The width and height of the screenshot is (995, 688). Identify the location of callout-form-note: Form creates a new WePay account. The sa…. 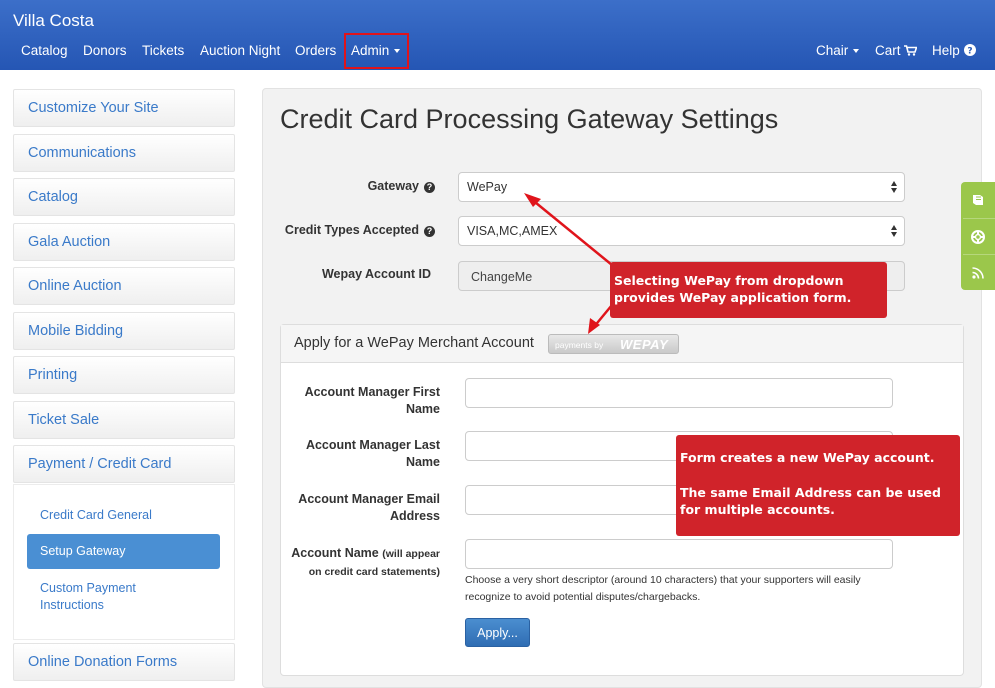
(818, 485).